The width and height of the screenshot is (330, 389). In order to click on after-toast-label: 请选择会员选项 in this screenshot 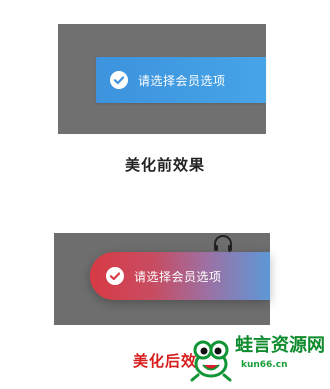, I will do `click(178, 276)`.